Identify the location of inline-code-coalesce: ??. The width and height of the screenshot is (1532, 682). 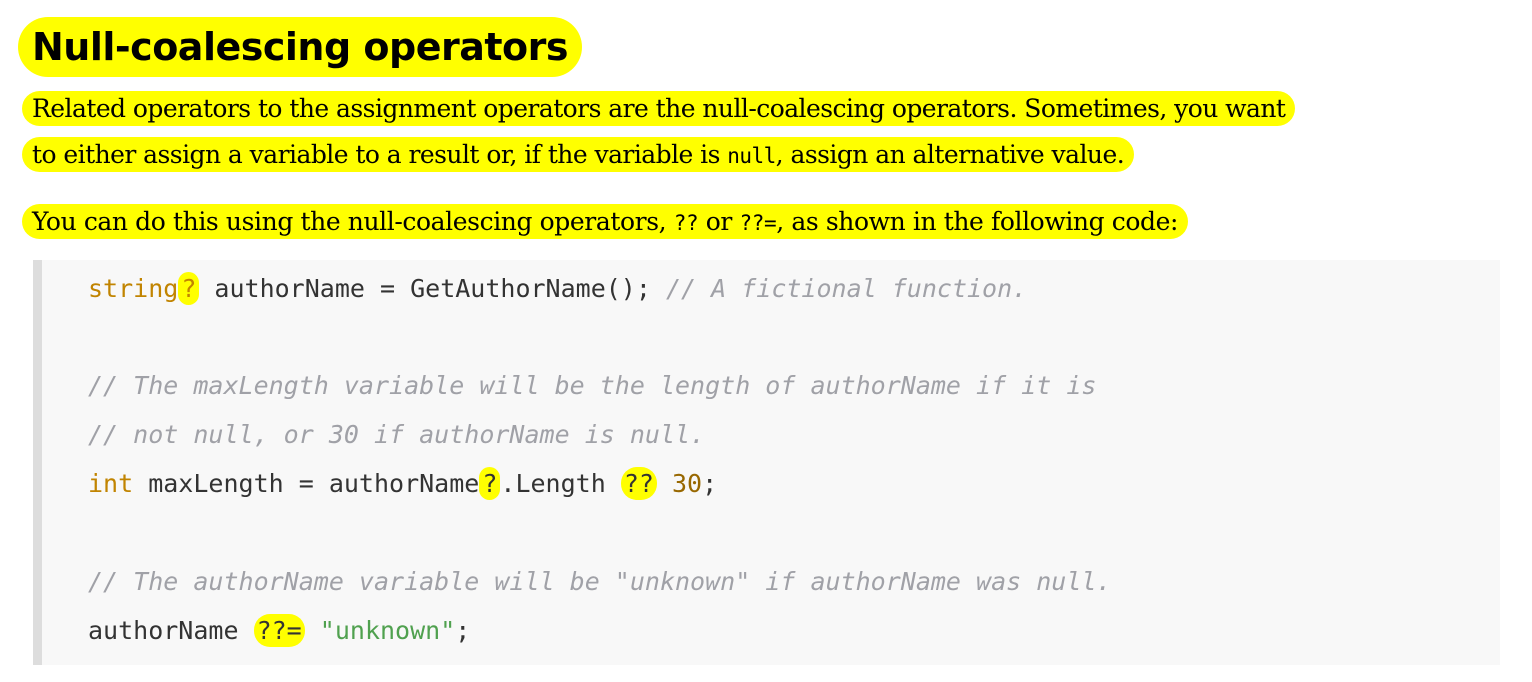
(686, 223).